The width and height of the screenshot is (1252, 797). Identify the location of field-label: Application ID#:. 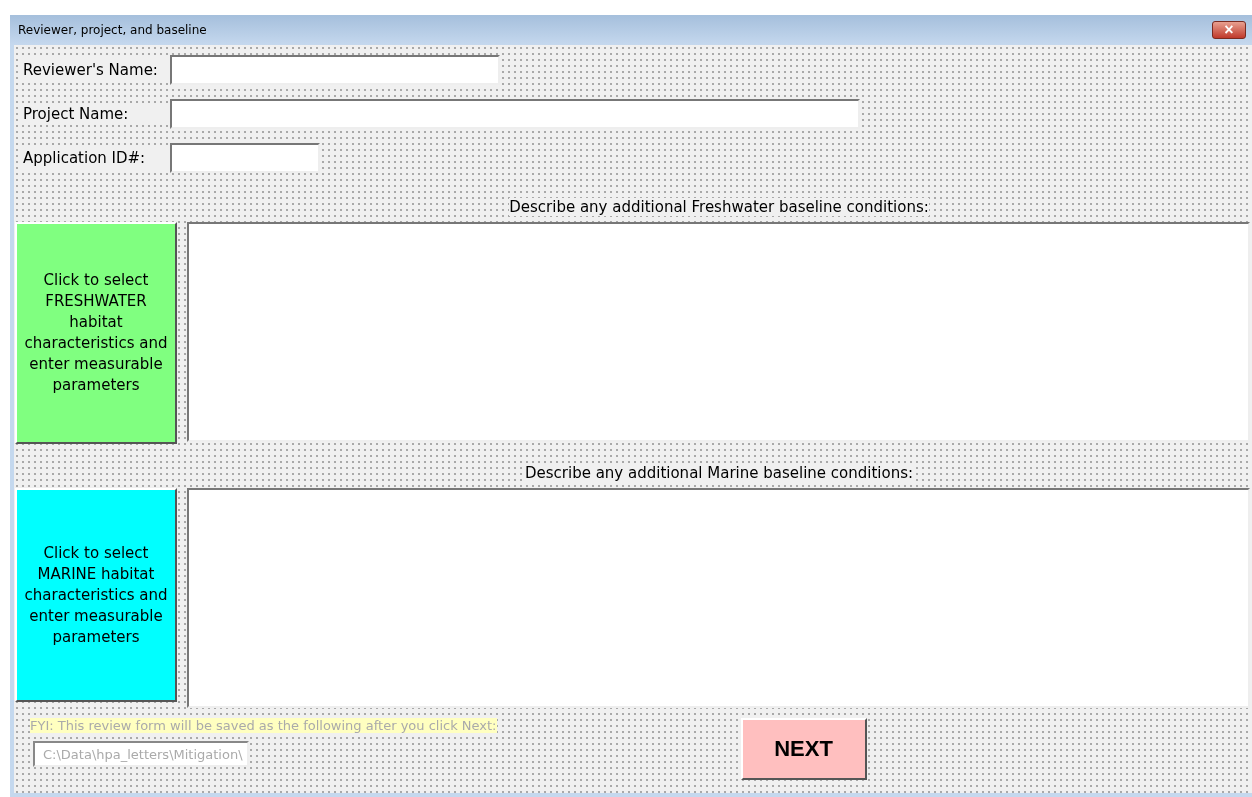
(96, 158).